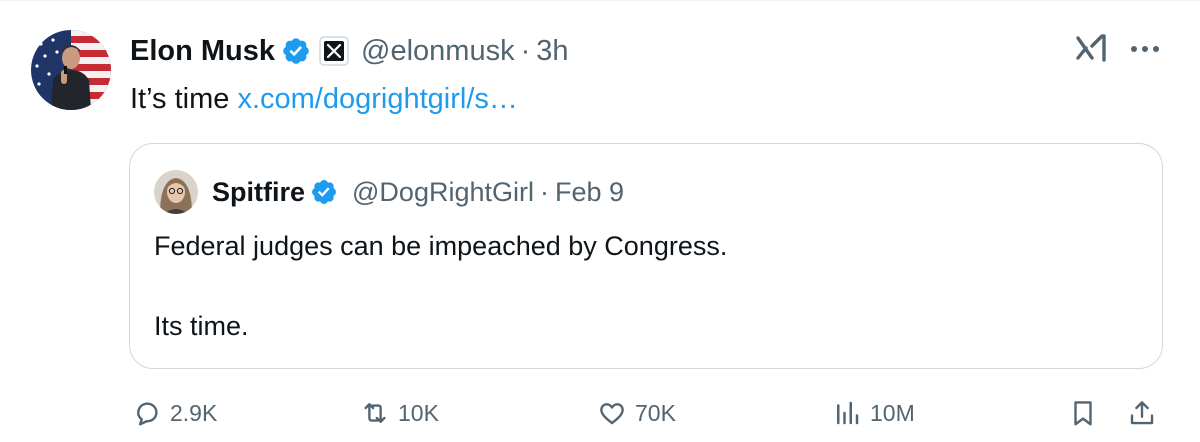 The image size is (1200, 442). I want to click on share-icon, so click(1142, 413).